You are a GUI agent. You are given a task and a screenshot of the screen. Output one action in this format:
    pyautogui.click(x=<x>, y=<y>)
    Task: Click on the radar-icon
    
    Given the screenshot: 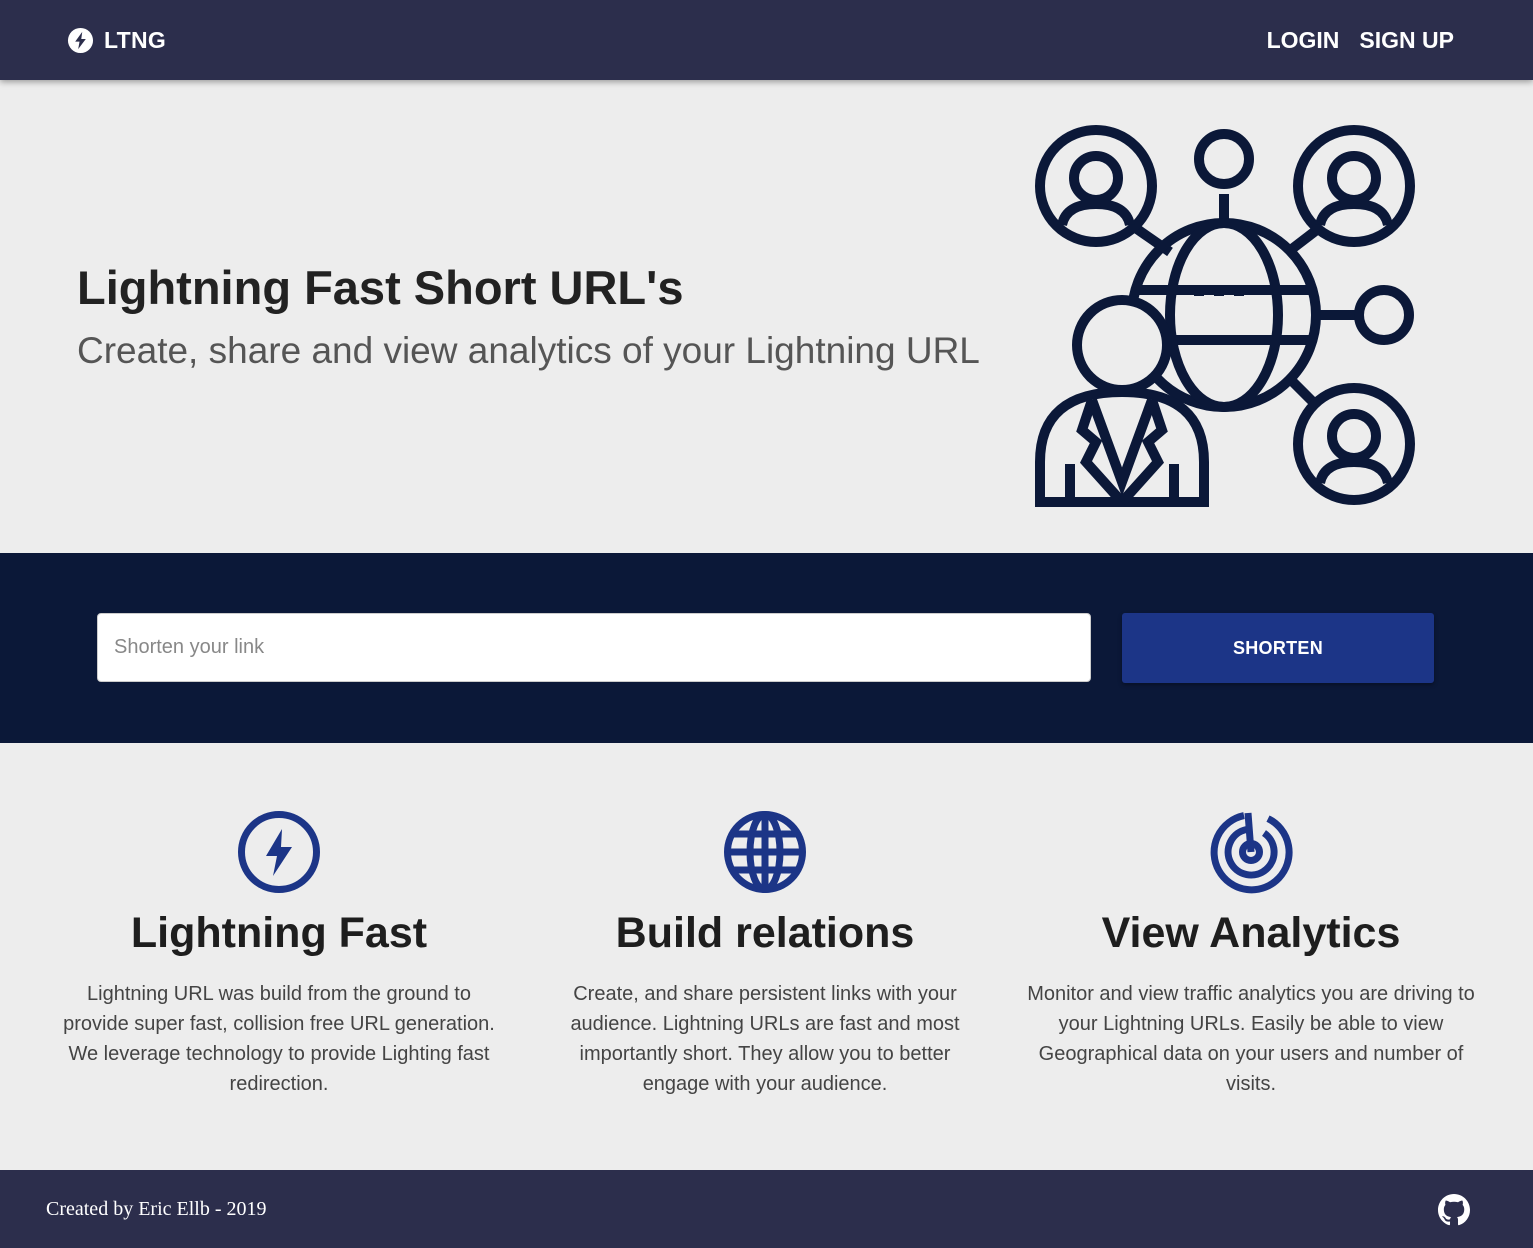 What is the action you would take?
    pyautogui.click(x=1251, y=853)
    